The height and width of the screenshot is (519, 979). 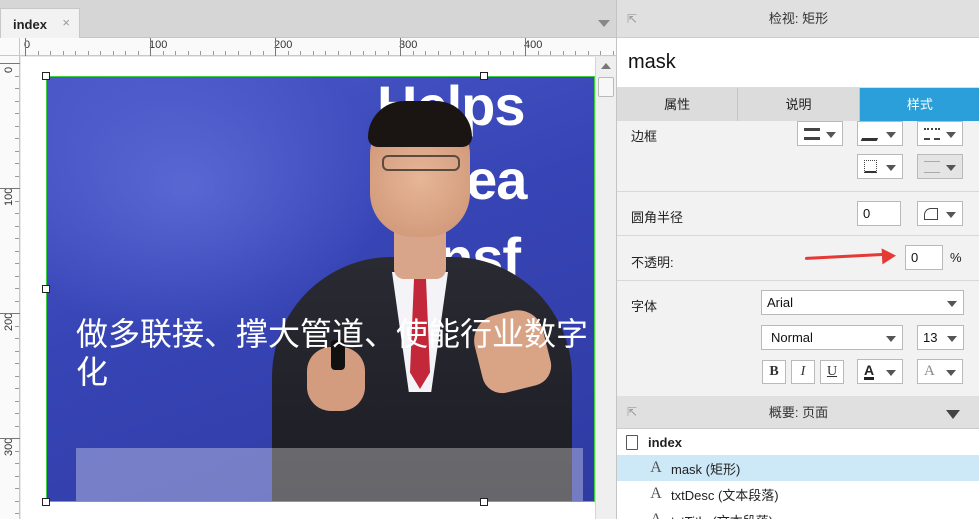 I want to click on tab-style: 样式, so click(x=919, y=104).